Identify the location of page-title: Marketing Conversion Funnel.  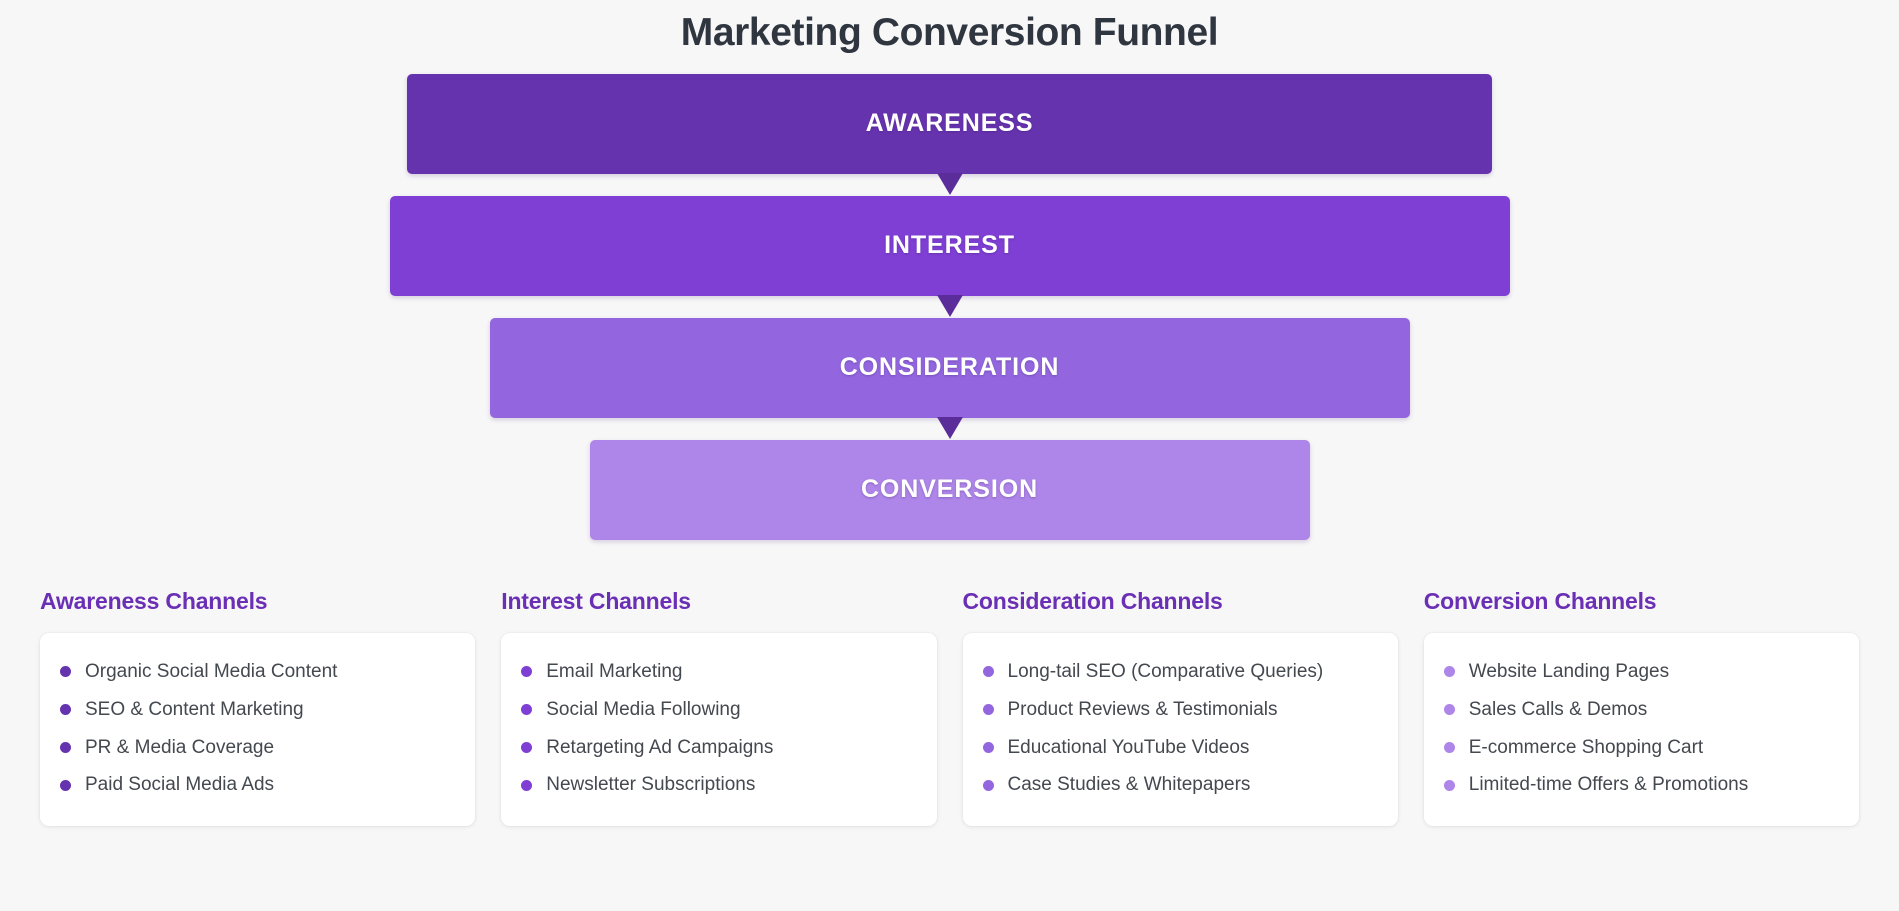
(949, 32).